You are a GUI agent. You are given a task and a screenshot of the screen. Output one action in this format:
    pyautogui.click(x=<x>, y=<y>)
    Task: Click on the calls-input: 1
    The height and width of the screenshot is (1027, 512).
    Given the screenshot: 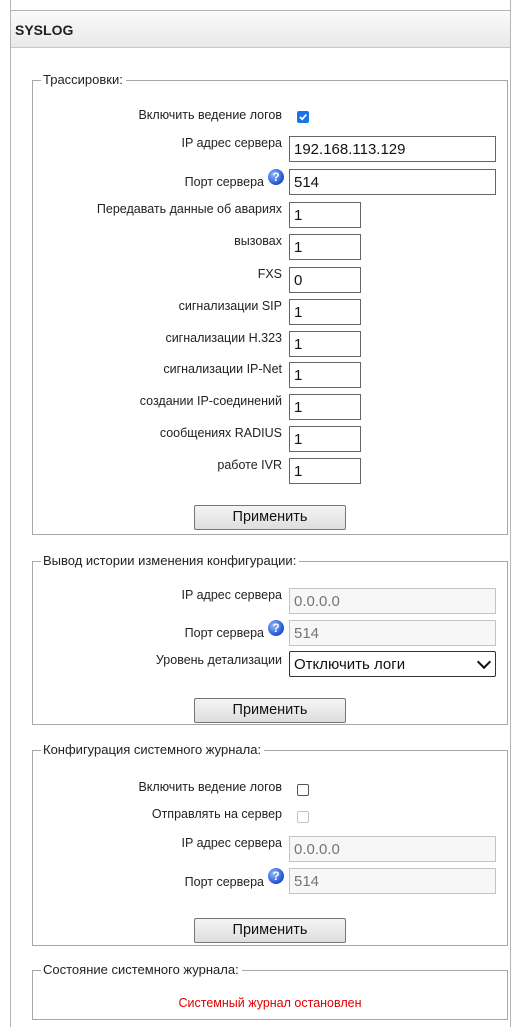 What is the action you would take?
    pyautogui.click(x=325, y=247)
    